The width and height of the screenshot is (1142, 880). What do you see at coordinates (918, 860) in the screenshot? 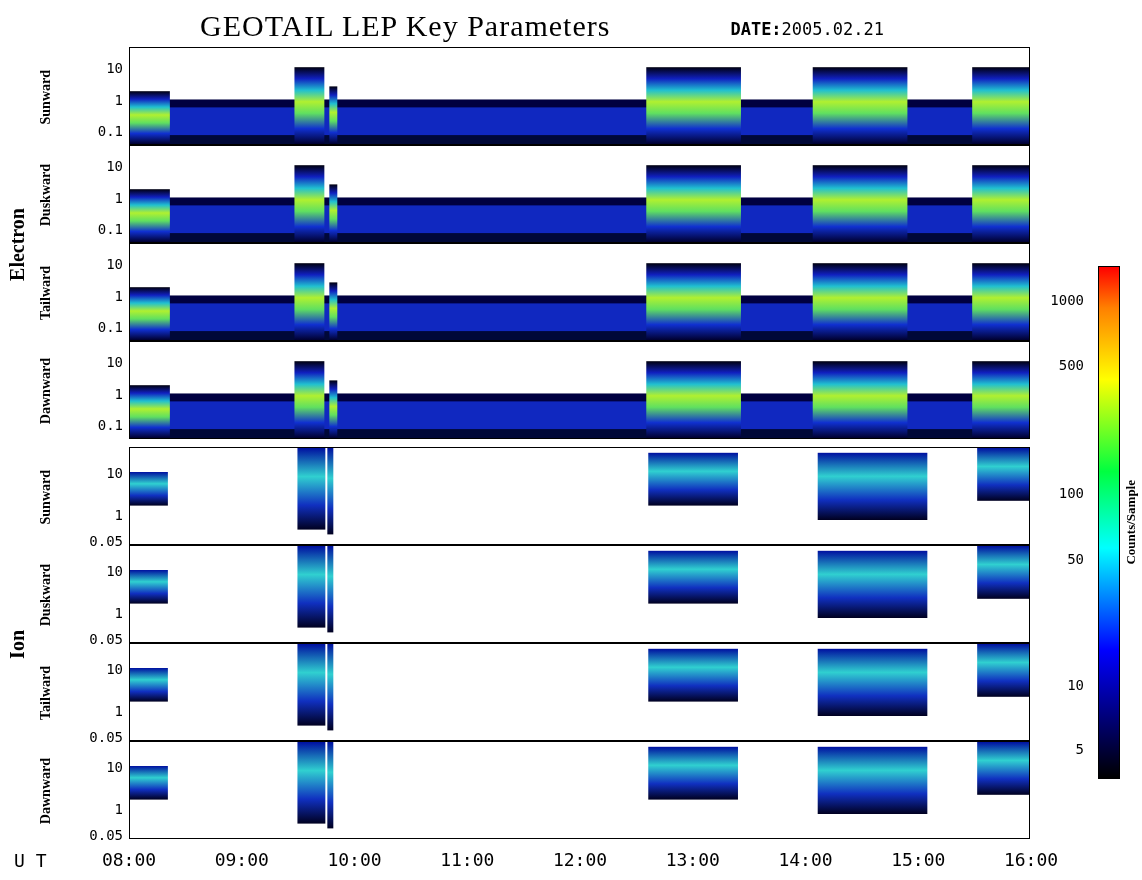
I see `time-tick-label: 15:00` at bounding box center [918, 860].